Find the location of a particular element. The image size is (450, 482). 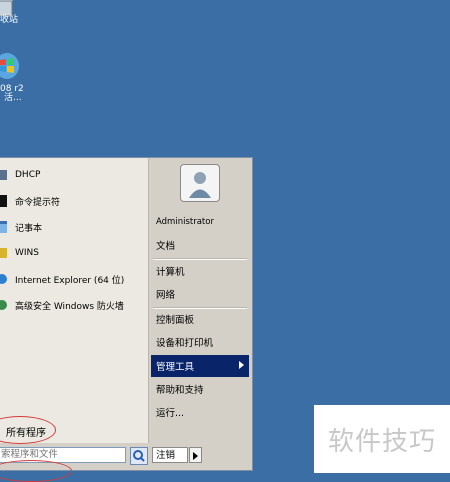

user-avatar is located at coordinates (200, 183).